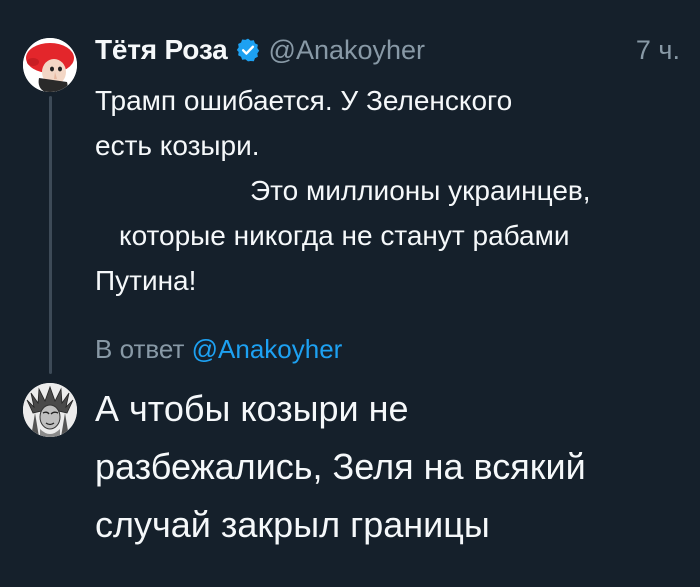  I want to click on reply-to-context: В ответ @Anakoyher, so click(218, 349).